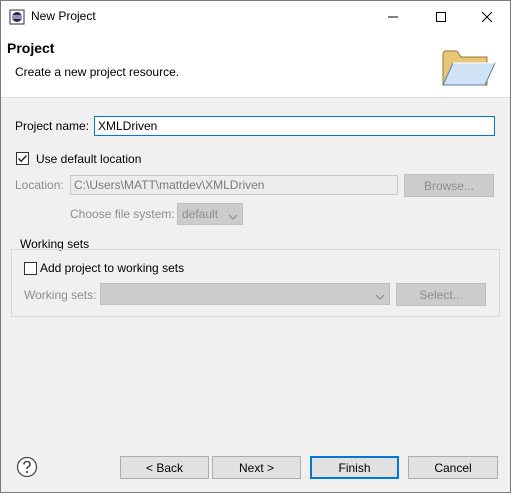  Describe the element at coordinates (60, 295) in the screenshot. I see `working-sets-label: Working sets:` at that location.